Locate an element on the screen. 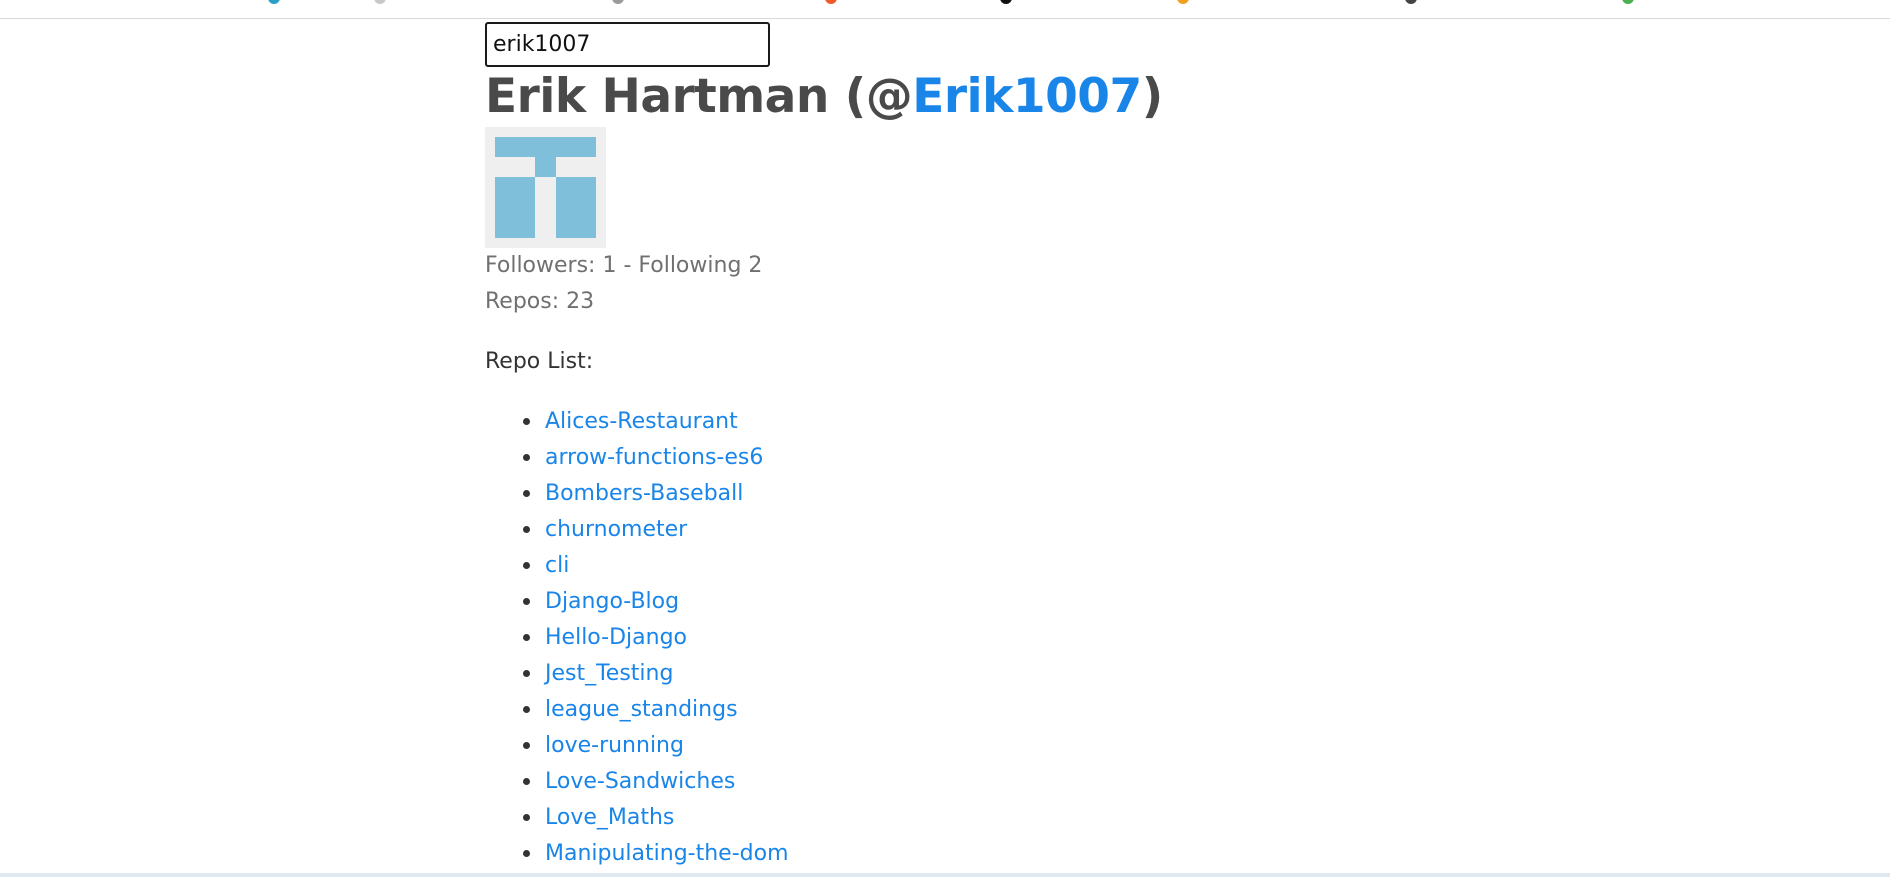 This screenshot has width=1890, height=877. username-search-input is located at coordinates (627, 44).